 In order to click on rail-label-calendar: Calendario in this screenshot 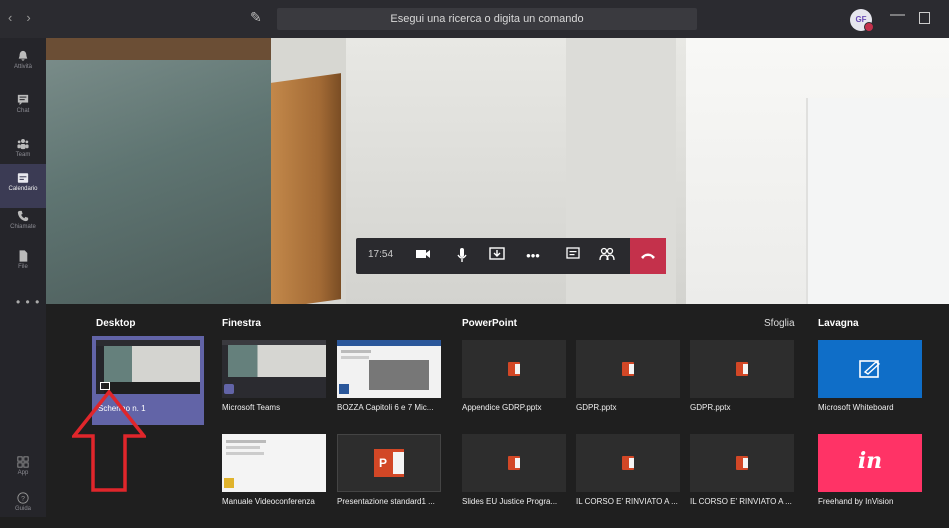, I will do `click(23, 189)`.